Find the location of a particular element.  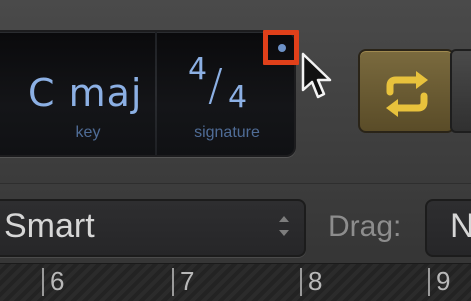

signature-value: 4 / 4 is located at coordinates (228, 87).